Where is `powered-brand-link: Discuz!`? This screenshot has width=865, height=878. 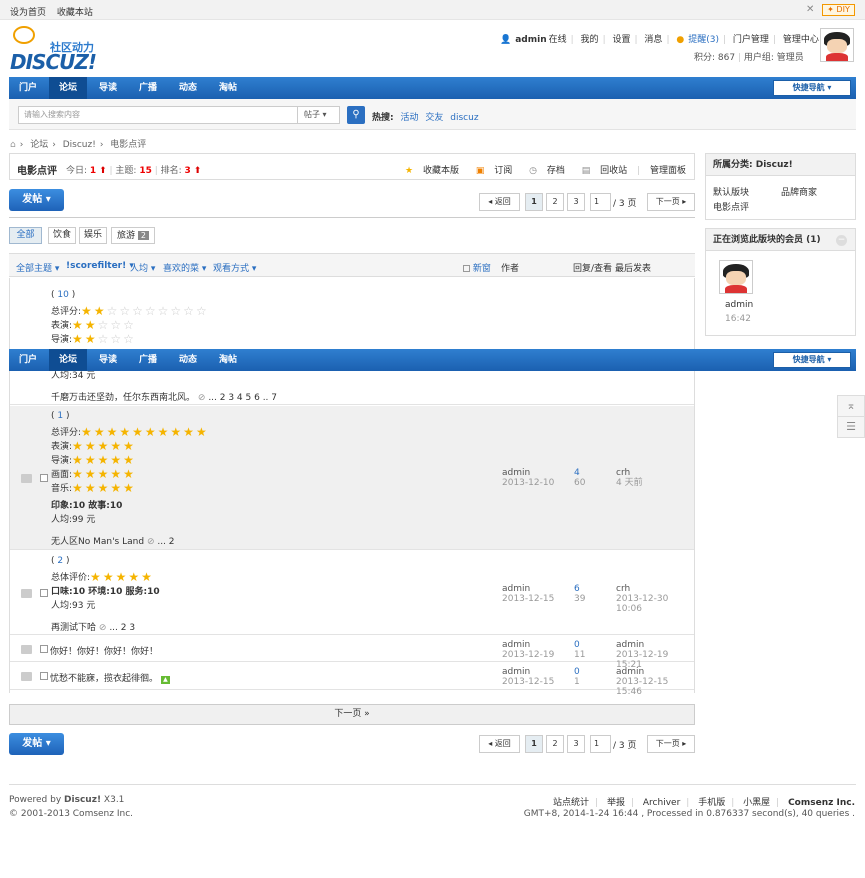 powered-brand-link: Discuz! is located at coordinates (82, 800).